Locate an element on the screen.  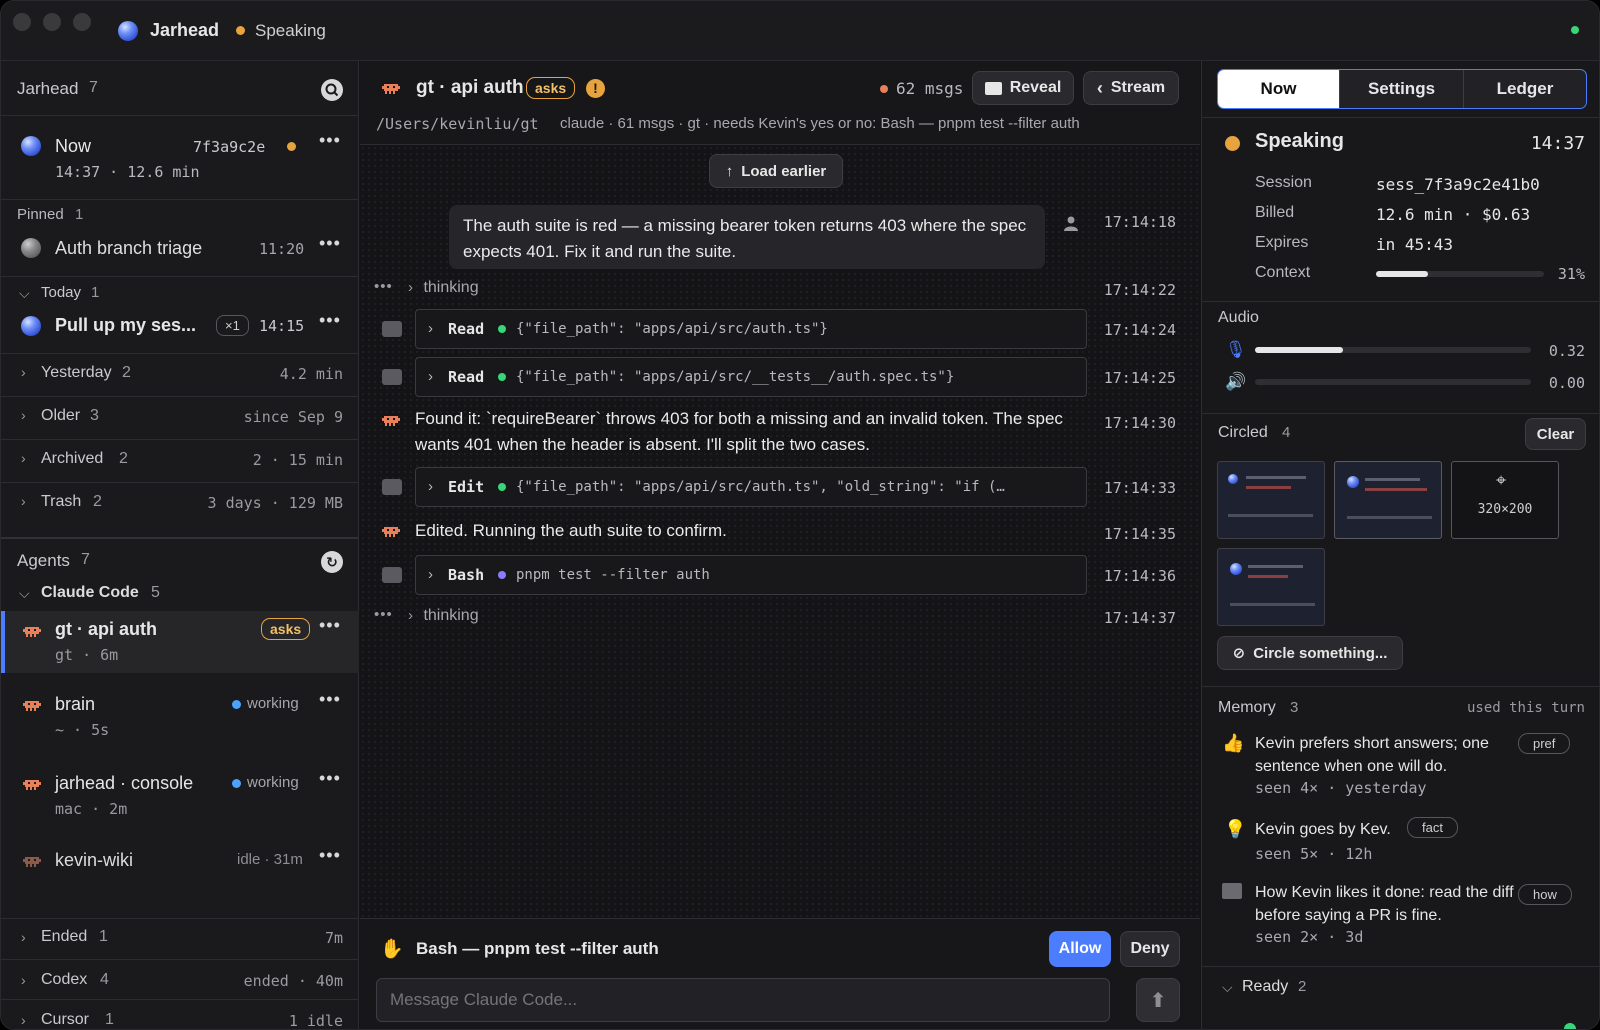
load-earlier-button: ↑ Load earlier is located at coordinates (776, 171).